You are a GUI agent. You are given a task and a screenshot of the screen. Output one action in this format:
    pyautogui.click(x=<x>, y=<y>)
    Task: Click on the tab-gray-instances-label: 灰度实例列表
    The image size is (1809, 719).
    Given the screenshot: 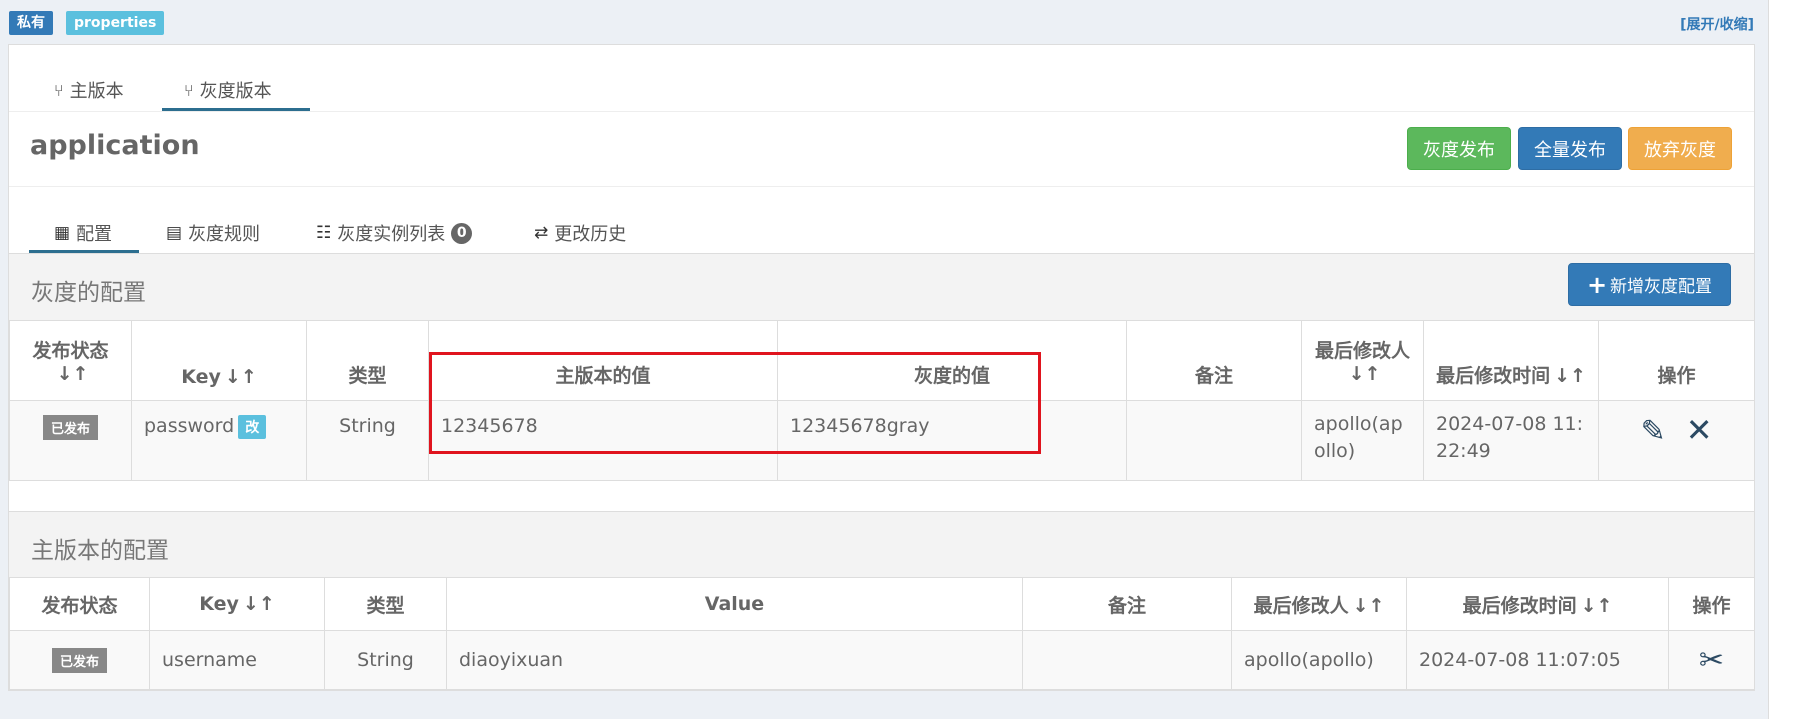 What is the action you would take?
    pyautogui.click(x=391, y=234)
    